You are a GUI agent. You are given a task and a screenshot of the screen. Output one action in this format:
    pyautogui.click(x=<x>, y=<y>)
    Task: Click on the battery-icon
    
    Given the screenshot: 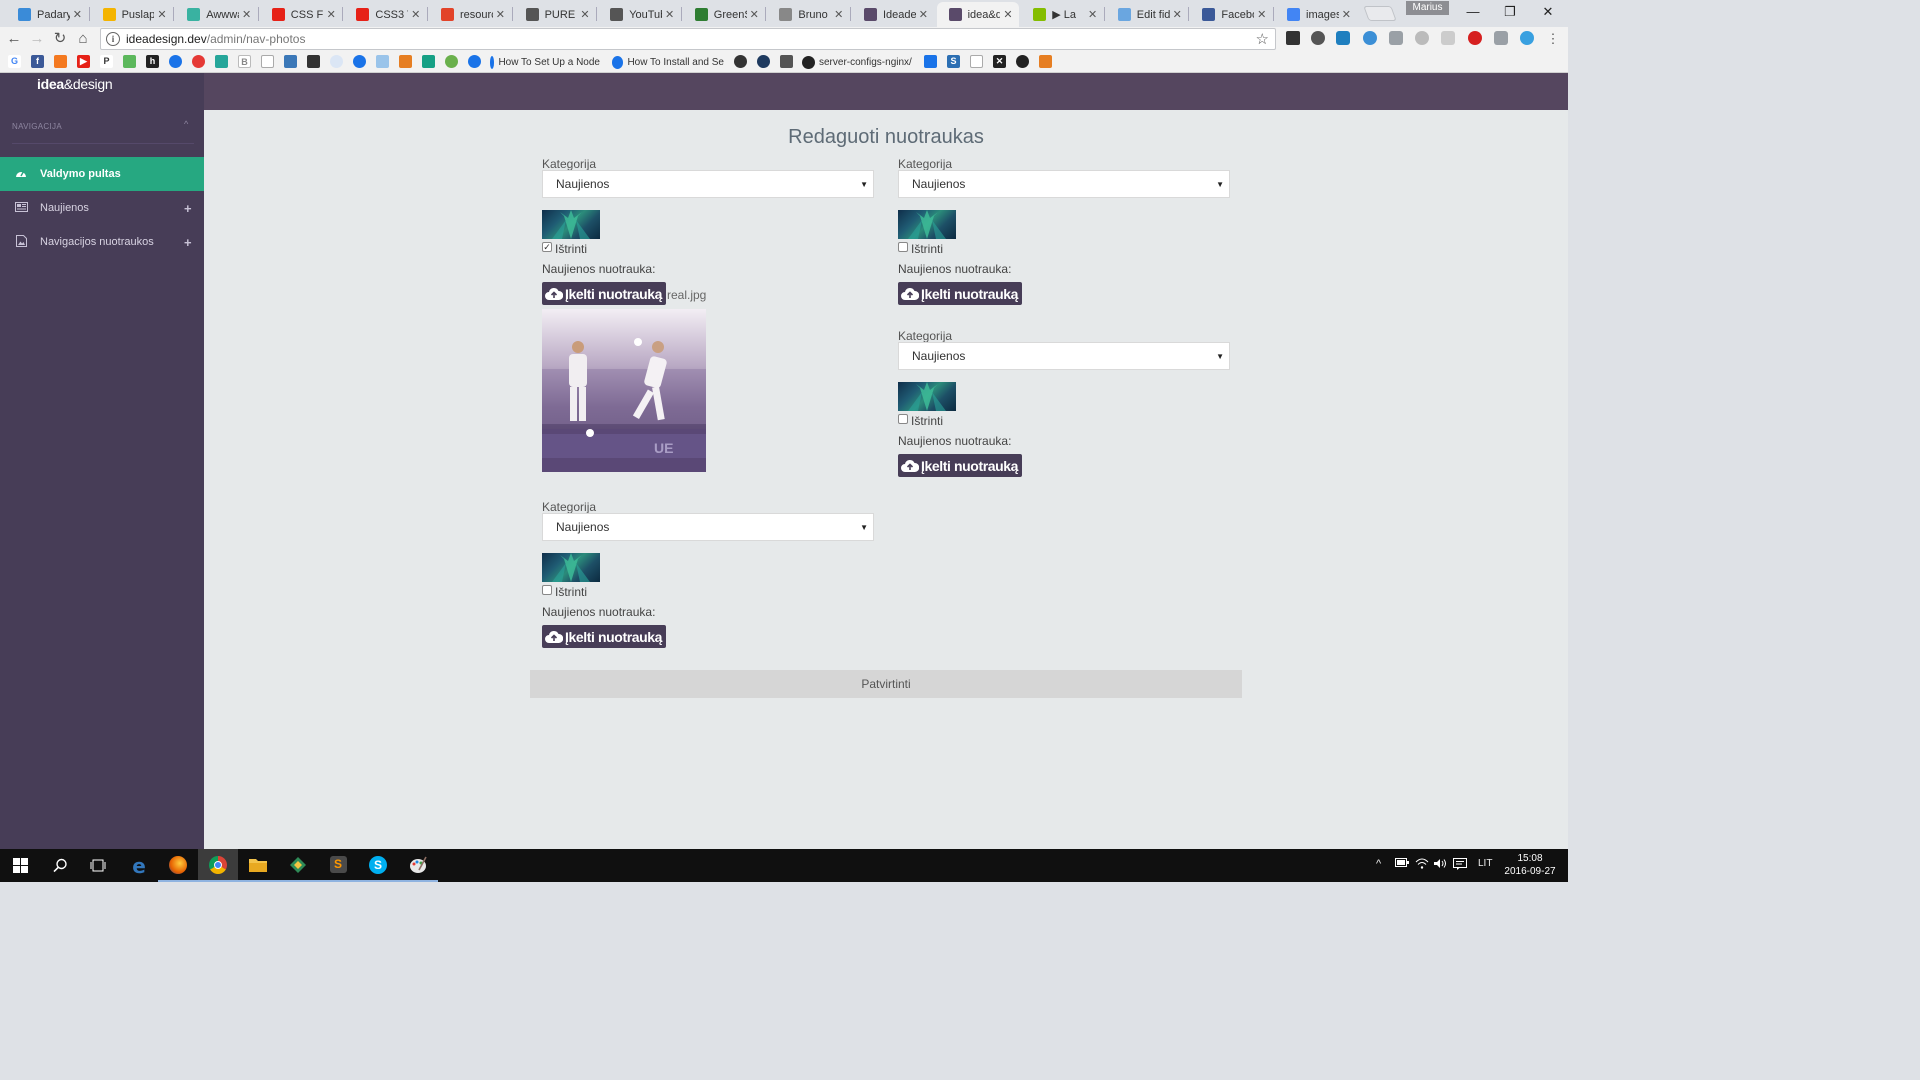 What is the action you would take?
    pyautogui.click(x=1402, y=864)
    